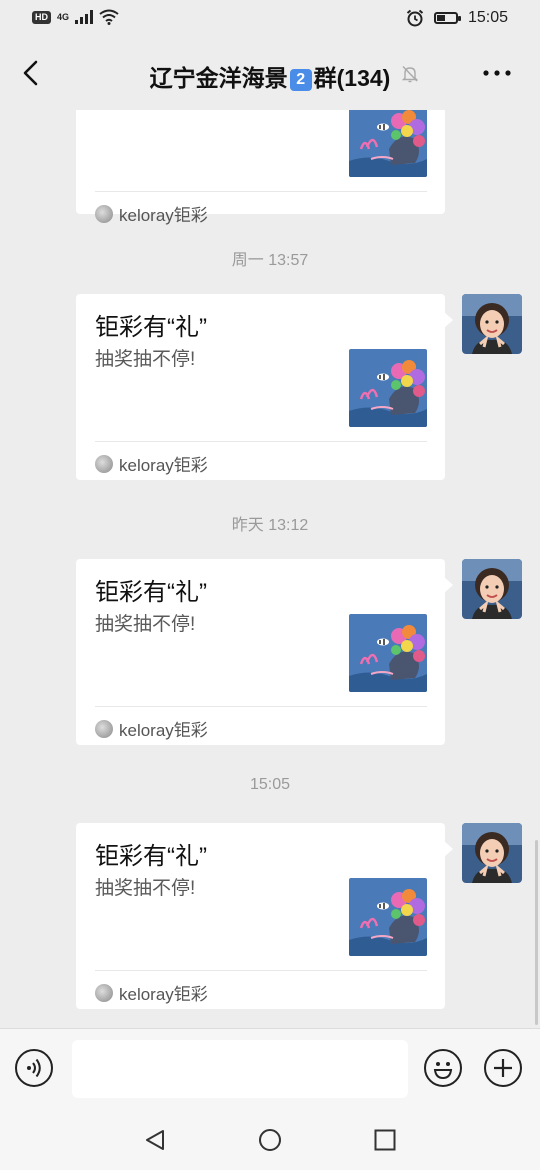 The width and height of the screenshot is (540, 1170). I want to click on emoji-button, so click(443, 1068).